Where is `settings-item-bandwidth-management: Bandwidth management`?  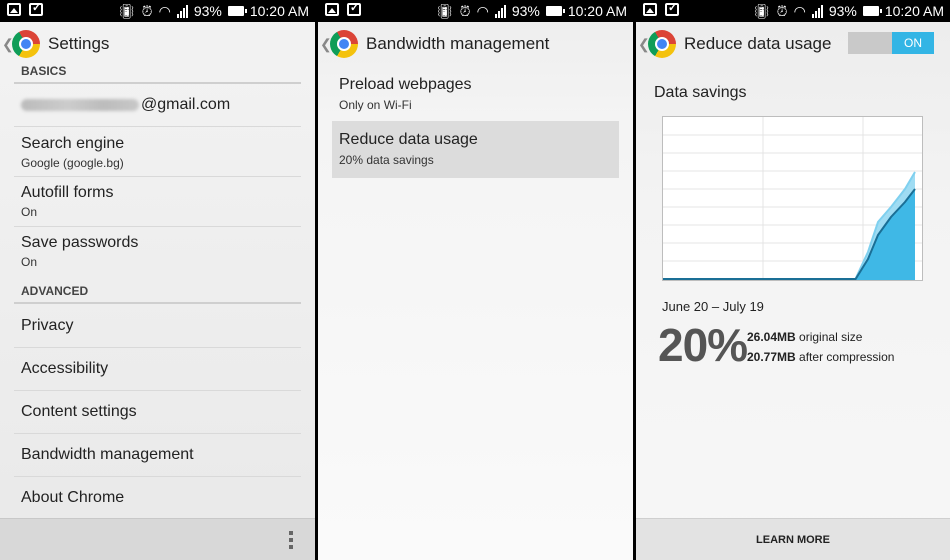
settings-item-bandwidth-management: Bandwidth management is located at coordinates (157, 455).